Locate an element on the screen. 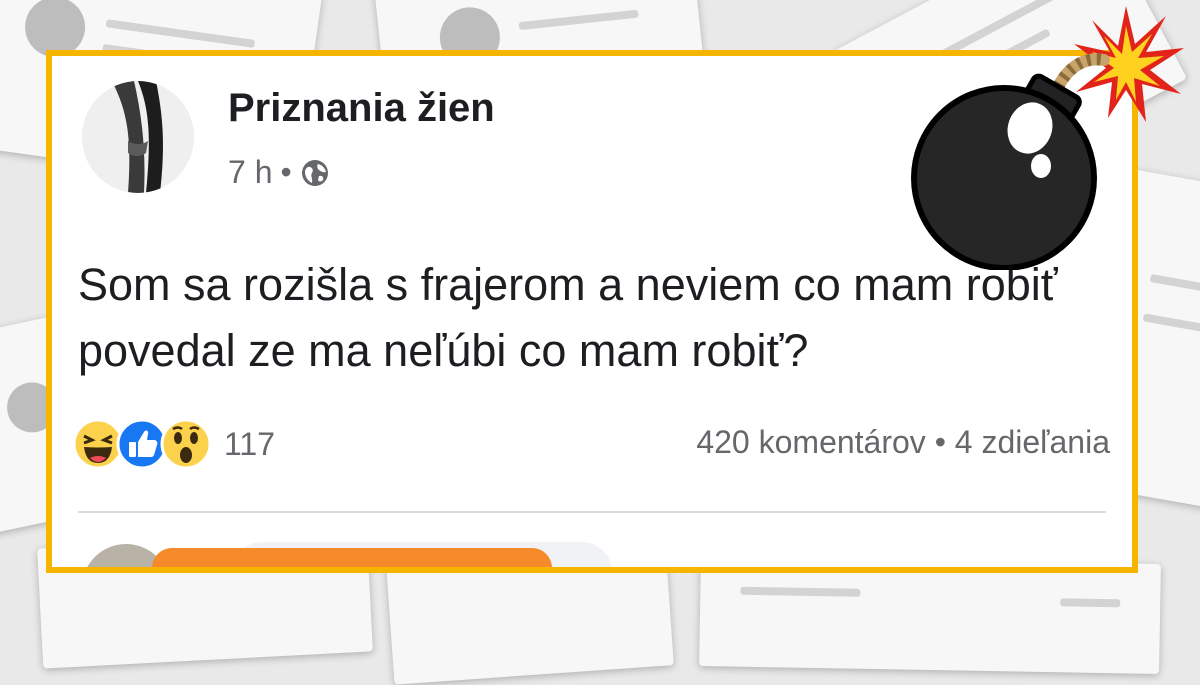  reactions-bar: 117 is located at coordinates (173, 444).